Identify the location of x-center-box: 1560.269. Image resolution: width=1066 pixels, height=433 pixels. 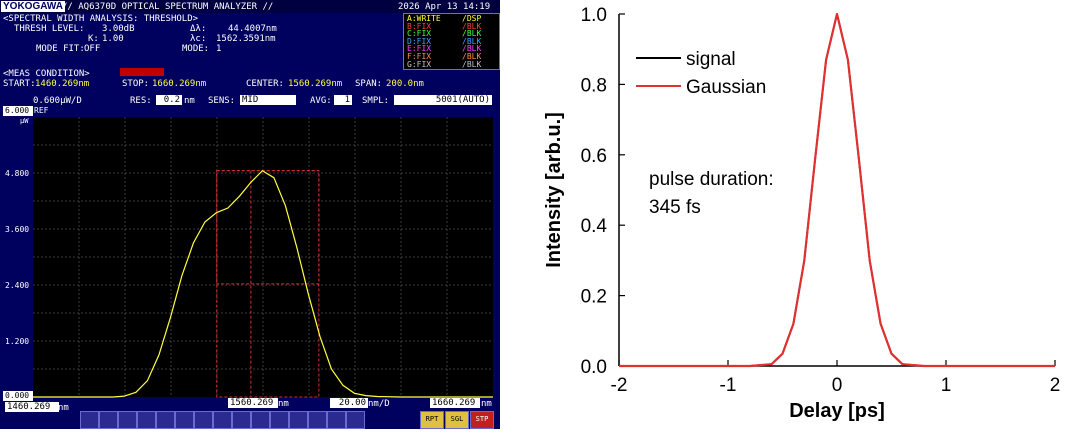
(253, 403).